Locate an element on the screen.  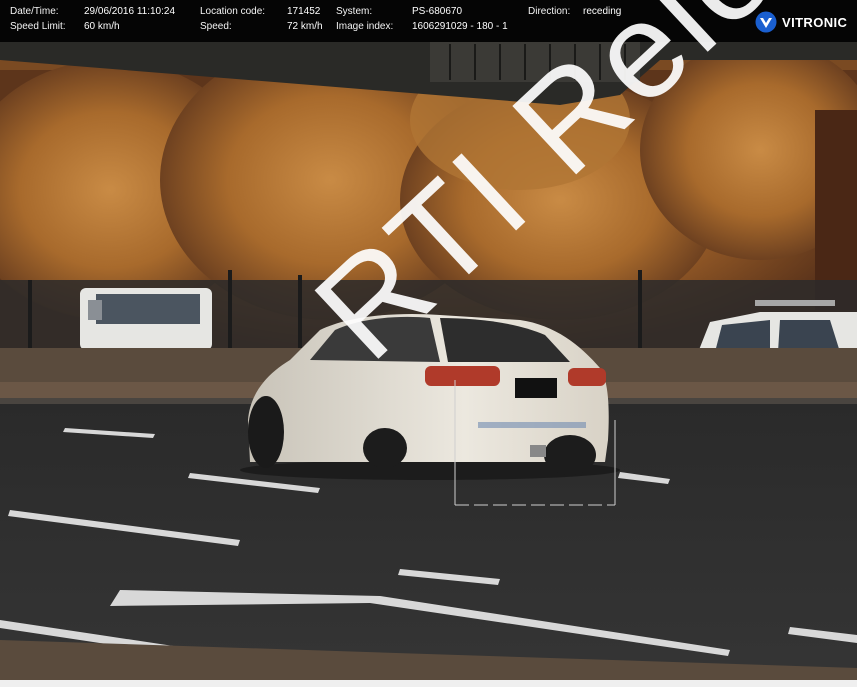
speed-limit-label: Speed Limit: is located at coordinates (38, 26).